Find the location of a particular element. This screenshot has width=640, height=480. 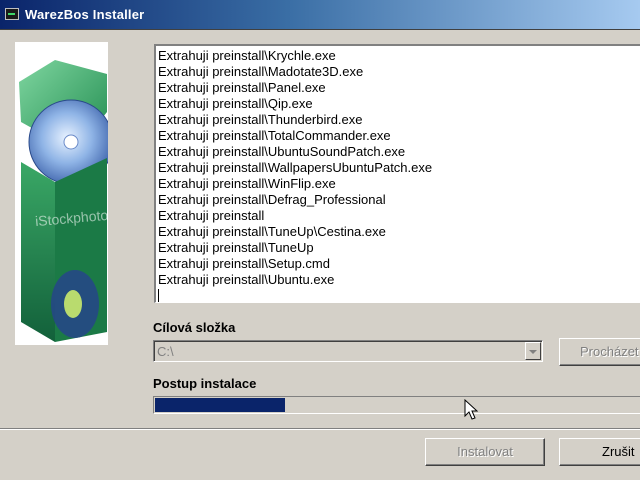

log-line: Extrahuji preinstall\TuneUp is located at coordinates (236, 247).